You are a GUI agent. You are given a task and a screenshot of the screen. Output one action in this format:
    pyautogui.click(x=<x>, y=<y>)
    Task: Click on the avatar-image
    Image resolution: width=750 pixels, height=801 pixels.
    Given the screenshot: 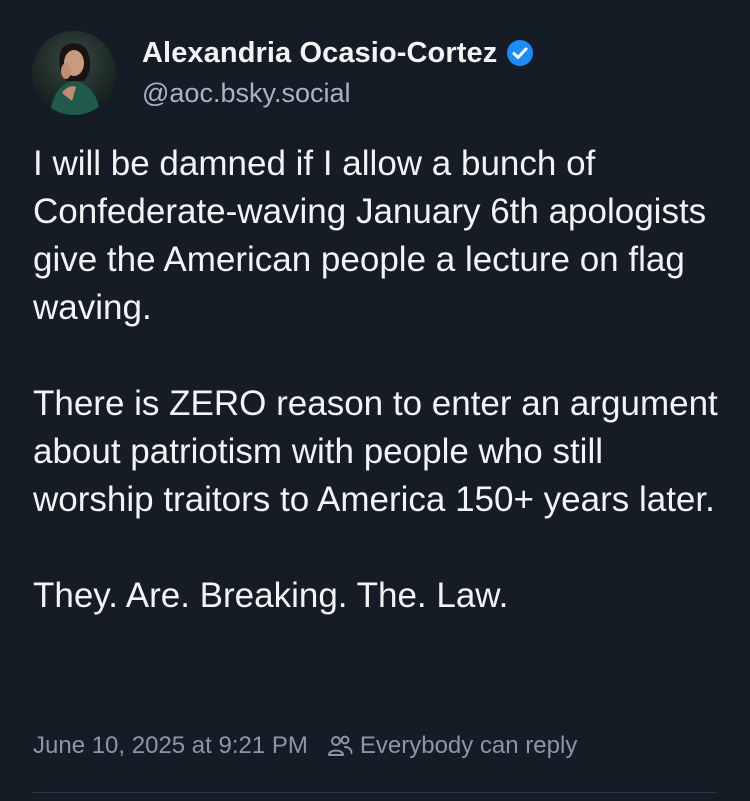 What is the action you would take?
    pyautogui.click(x=75, y=79)
    